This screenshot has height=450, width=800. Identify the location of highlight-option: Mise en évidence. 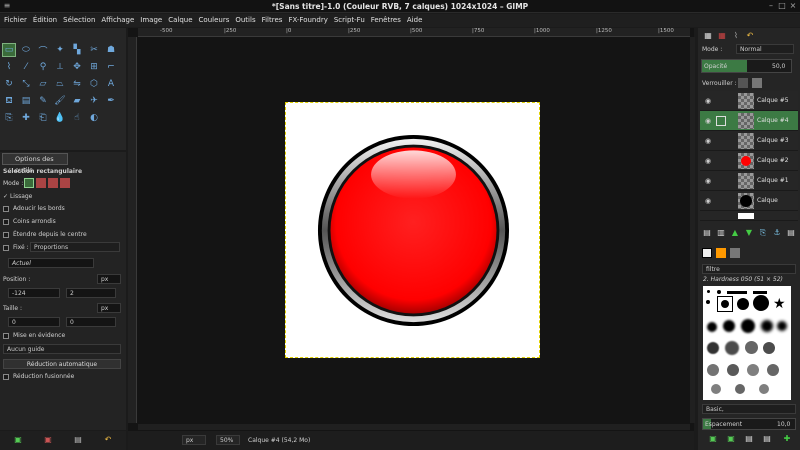
(34, 335).